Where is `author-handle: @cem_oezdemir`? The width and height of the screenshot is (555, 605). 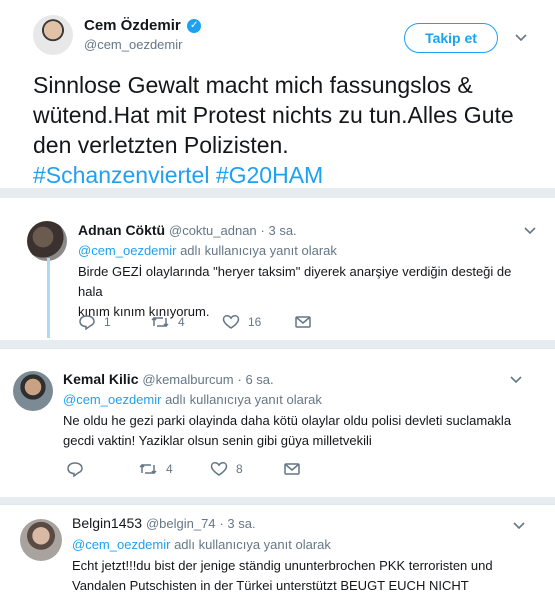 author-handle: @cem_oezdemir is located at coordinates (133, 44).